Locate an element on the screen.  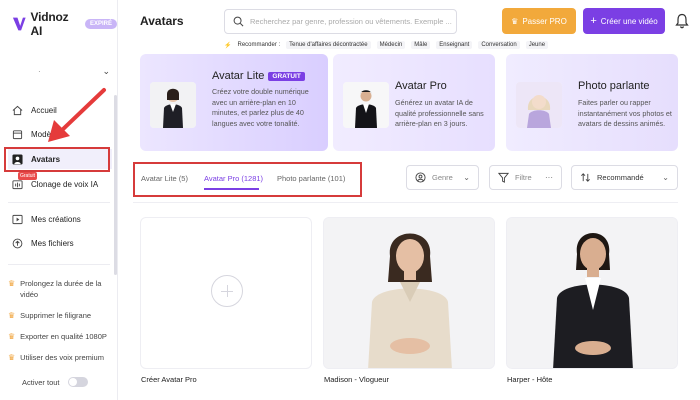
promo-item-voix: ♛ Utiliser des voix premium is located at coordinates (60, 357).